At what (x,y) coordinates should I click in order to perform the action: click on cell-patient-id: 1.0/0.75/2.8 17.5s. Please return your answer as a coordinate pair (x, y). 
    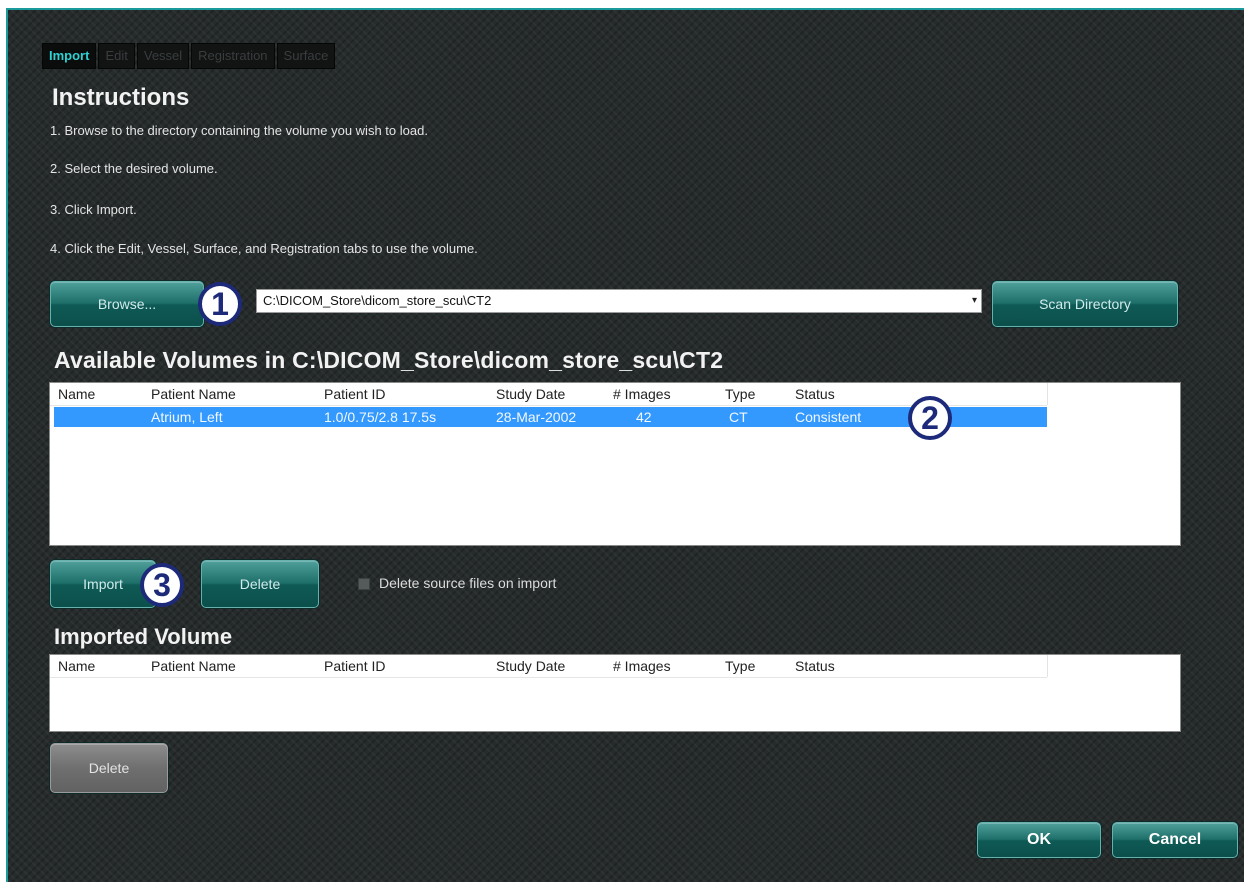
    Looking at the image, I should click on (380, 417).